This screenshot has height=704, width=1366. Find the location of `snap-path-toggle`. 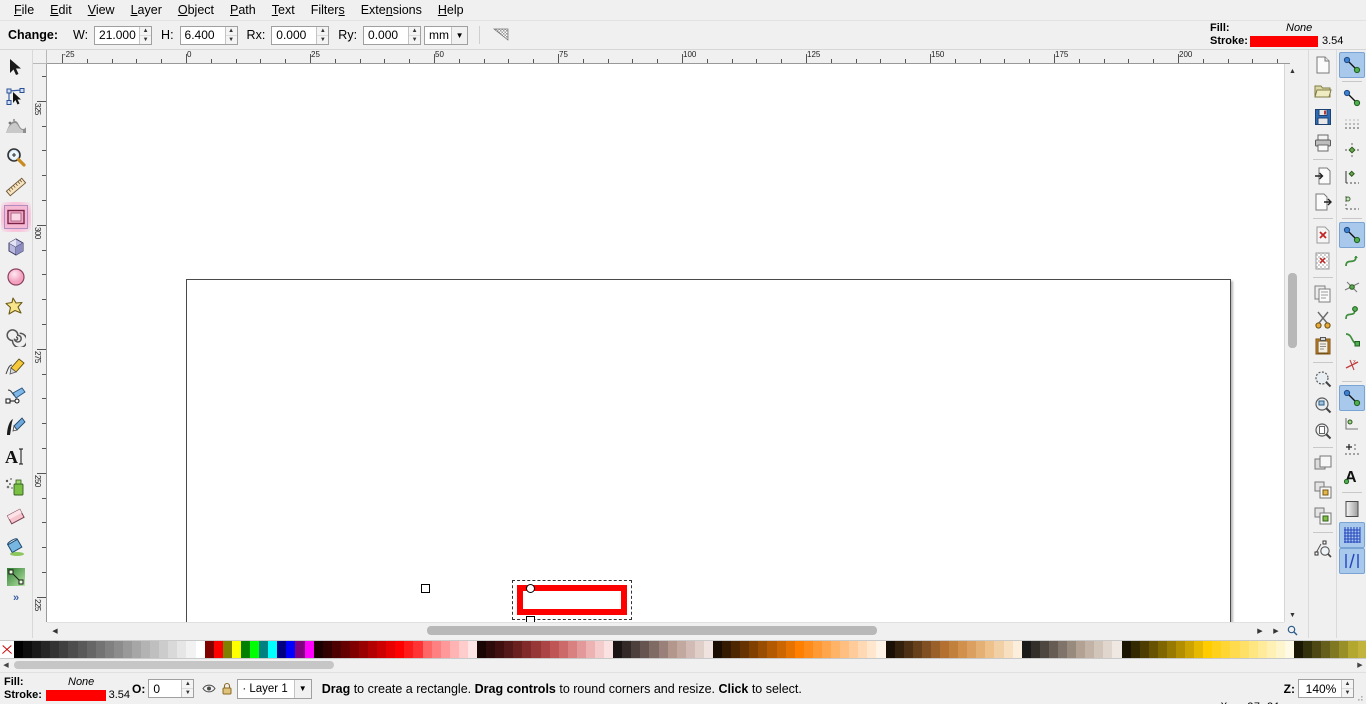

snap-path-toggle is located at coordinates (1352, 261).